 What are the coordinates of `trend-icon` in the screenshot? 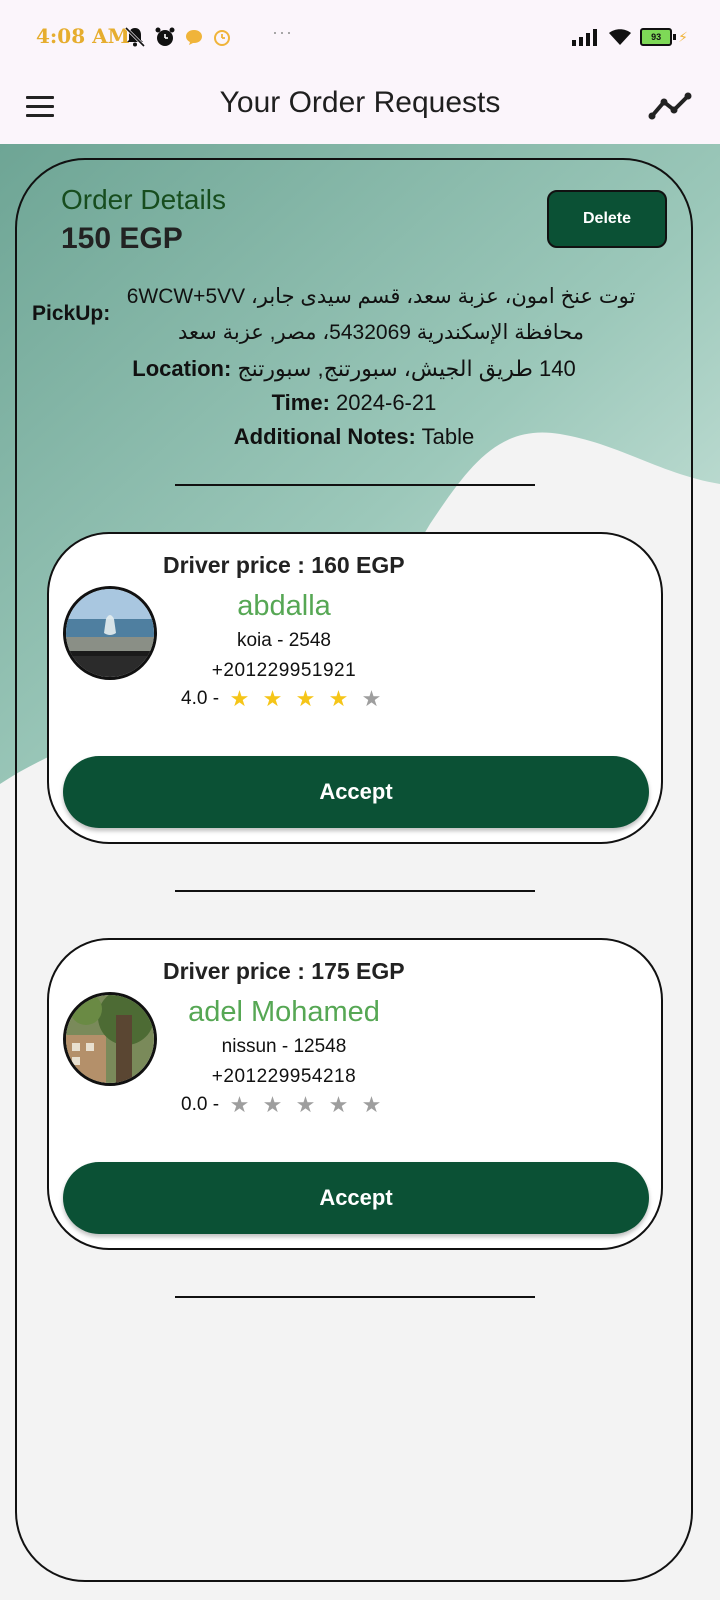 It's located at (670, 106).